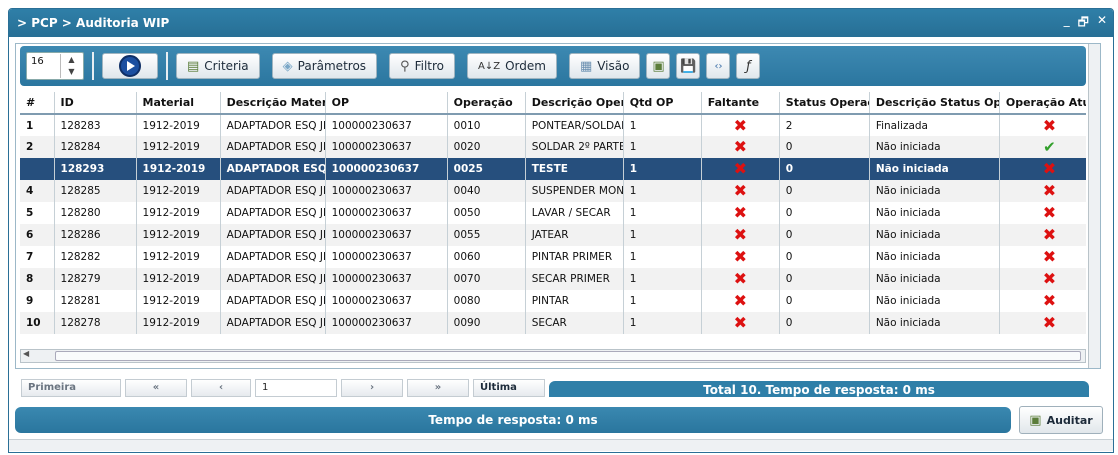 The image size is (1118, 455). What do you see at coordinates (296, 388) in the screenshot?
I see `page-number-input: 1` at bounding box center [296, 388].